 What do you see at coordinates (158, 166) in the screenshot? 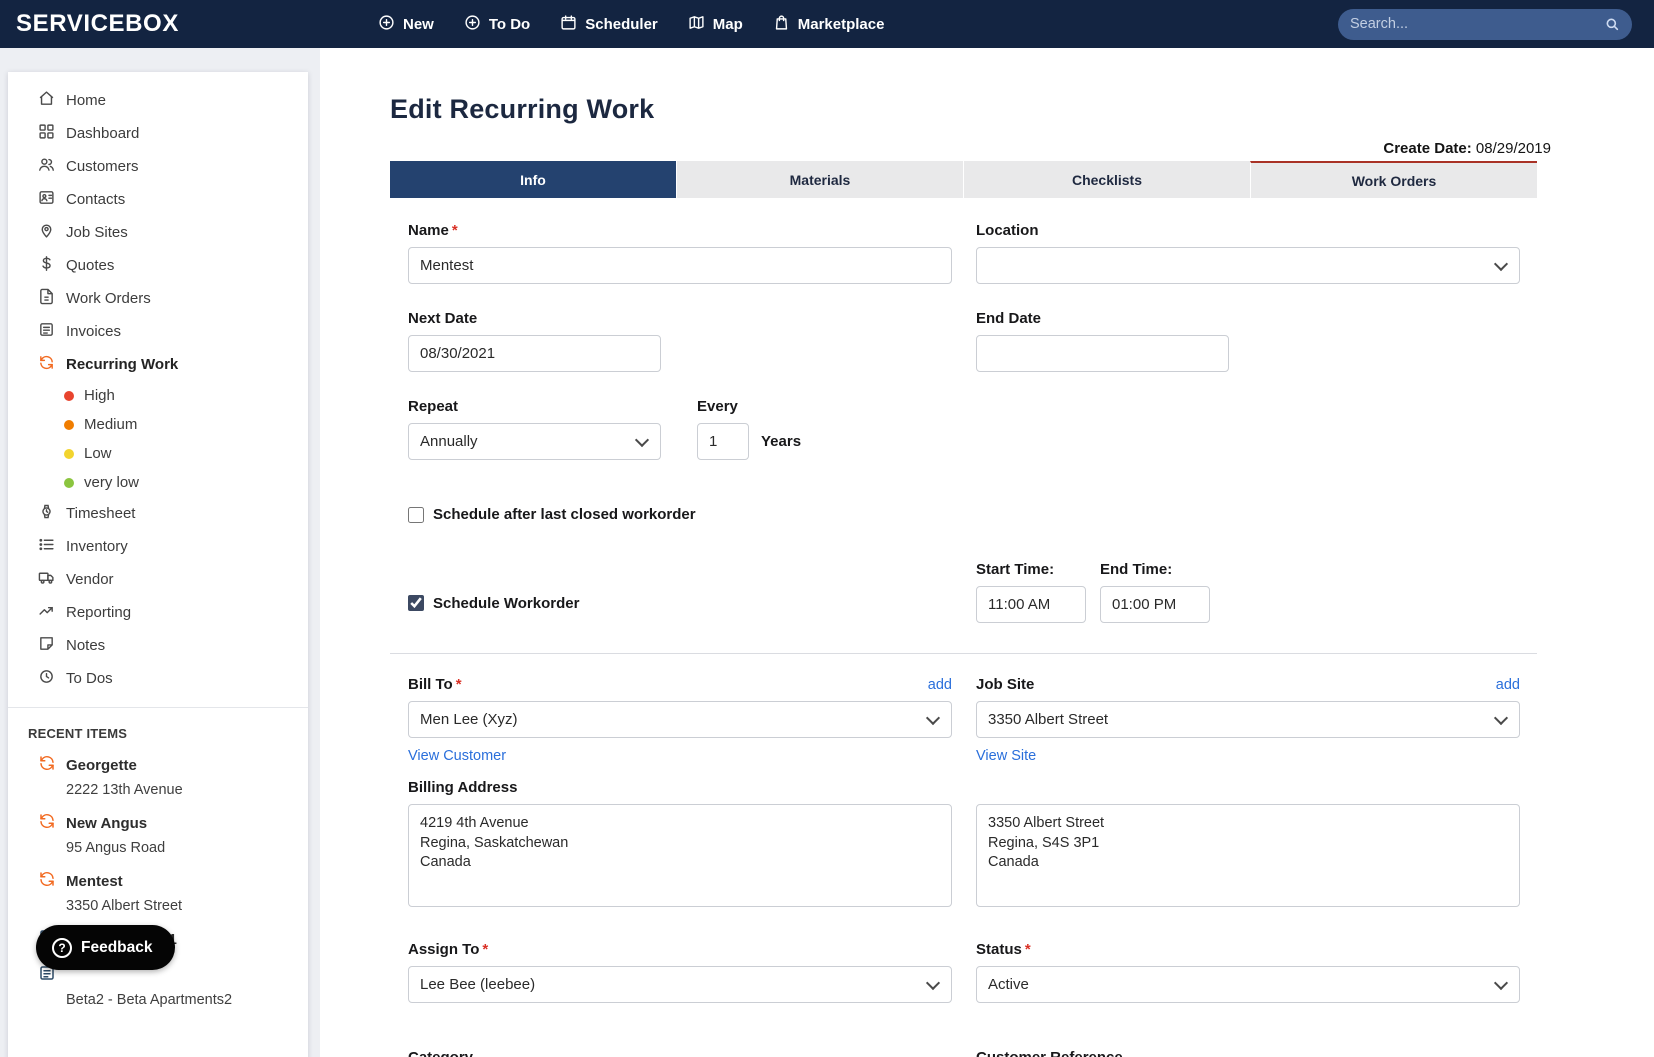
I see `sidebar-item-customers: Customers` at bounding box center [158, 166].